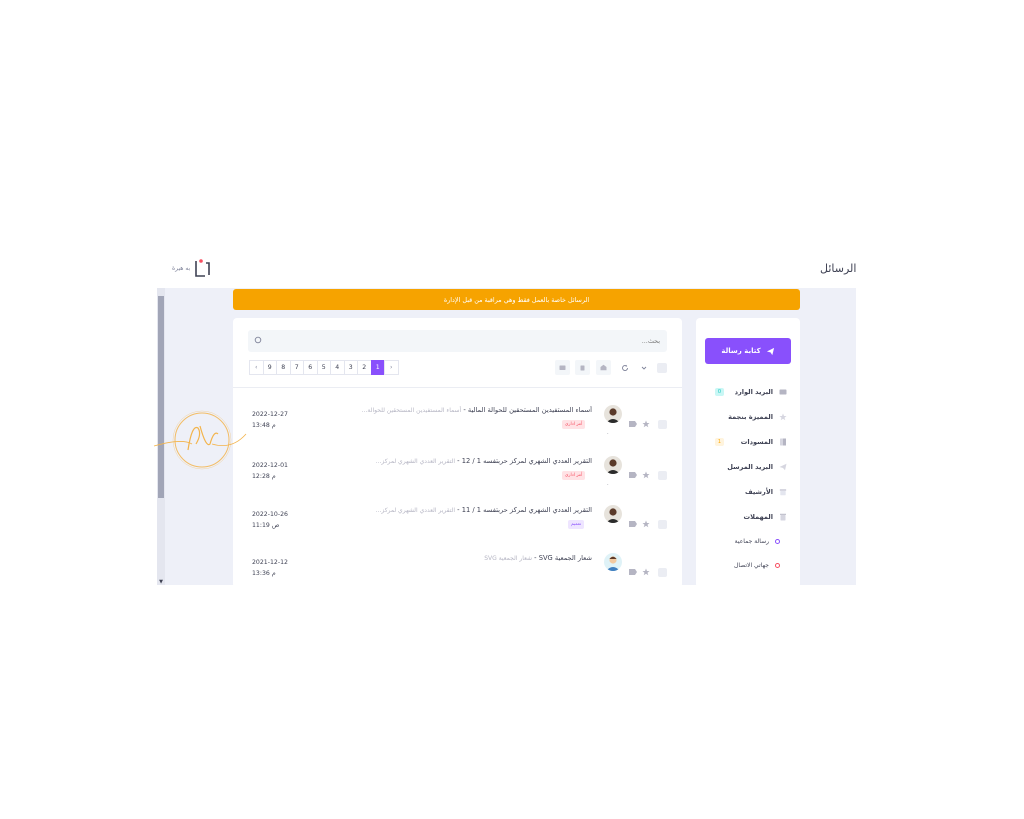  What do you see at coordinates (756, 442) in the screenshot?
I see `nav-drafts-label: المسودات` at bounding box center [756, 442].